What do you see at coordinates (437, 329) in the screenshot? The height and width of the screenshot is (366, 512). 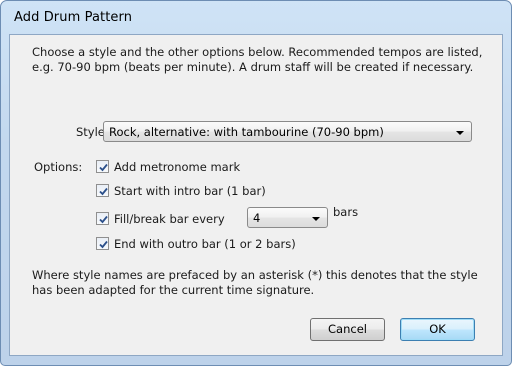 I see `ok-button: OK` at bounding box center [437, 329].